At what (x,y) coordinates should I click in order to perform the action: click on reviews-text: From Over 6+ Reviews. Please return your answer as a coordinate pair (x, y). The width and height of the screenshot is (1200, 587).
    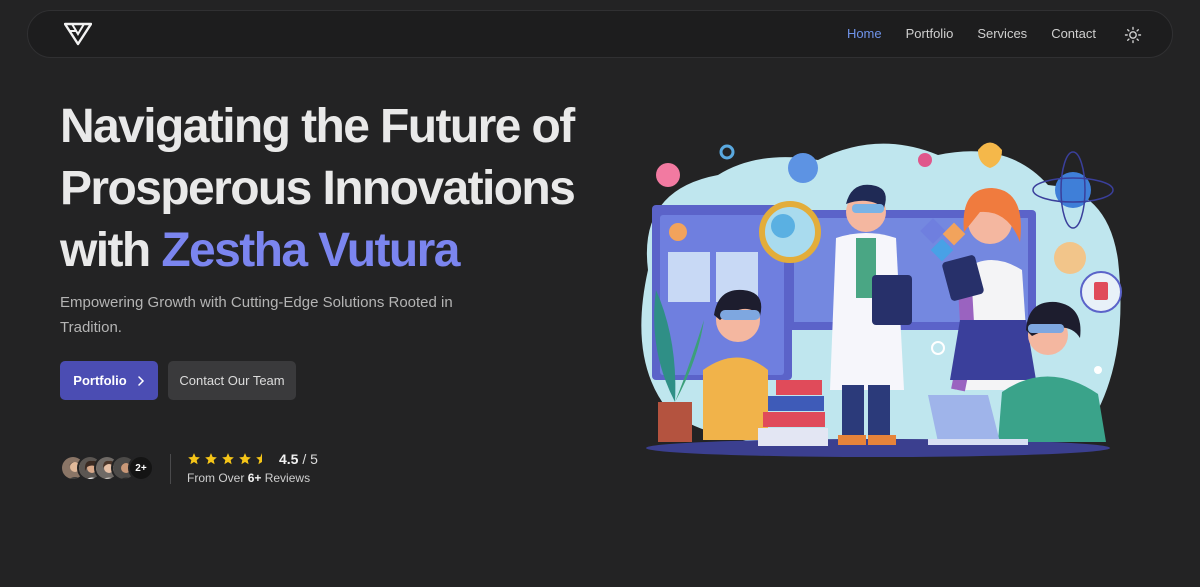
    Looking at the image, I should click on (252, 478).